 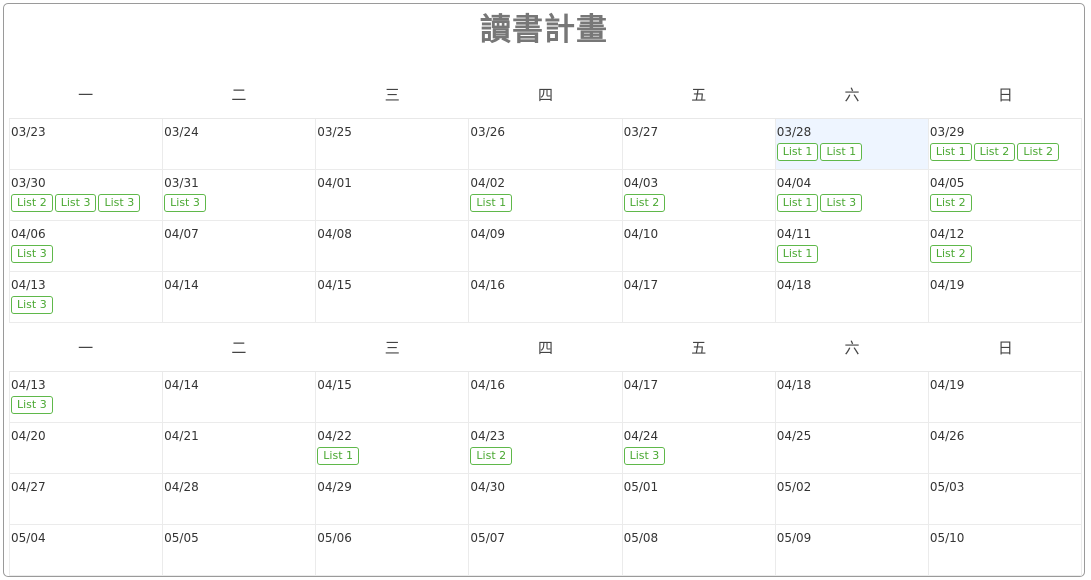 I want to click on day-cell: 03/25, so click(x=393, y=144).